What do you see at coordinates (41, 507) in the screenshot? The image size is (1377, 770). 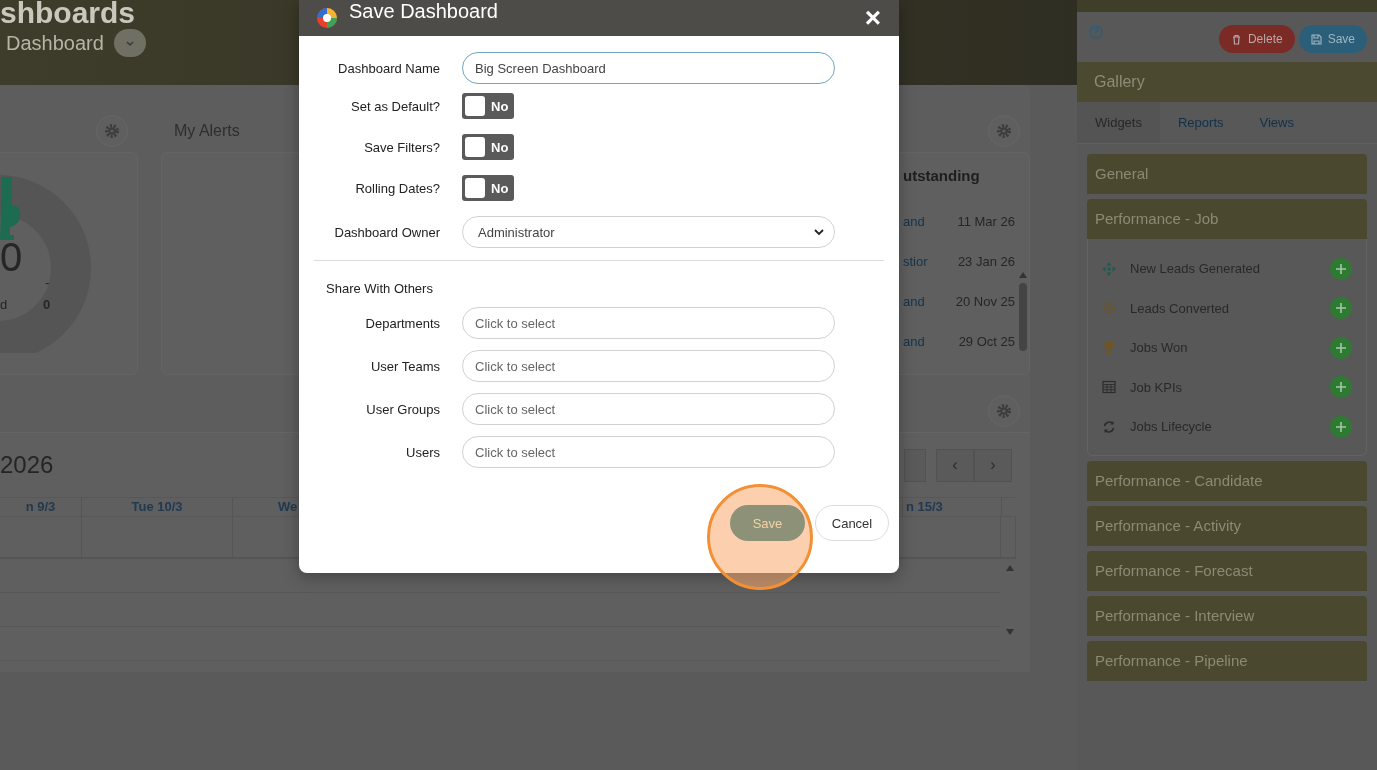 I see `day-header: n 9/3` at bounding box center [41, 507].